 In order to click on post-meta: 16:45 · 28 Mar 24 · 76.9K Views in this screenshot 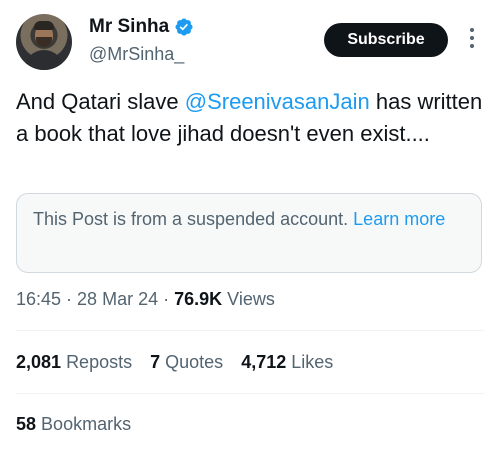, I will do `click(145, 299)`.